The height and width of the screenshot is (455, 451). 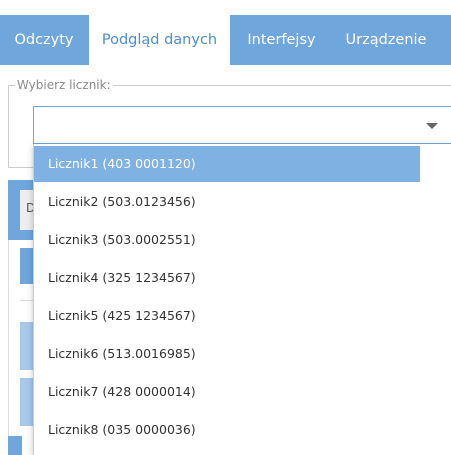 What do you see at coordinates (386, 40) in the screenshot?
I see `tab-urzadzenie: Urządzenie` at bounding box center [386, 40].